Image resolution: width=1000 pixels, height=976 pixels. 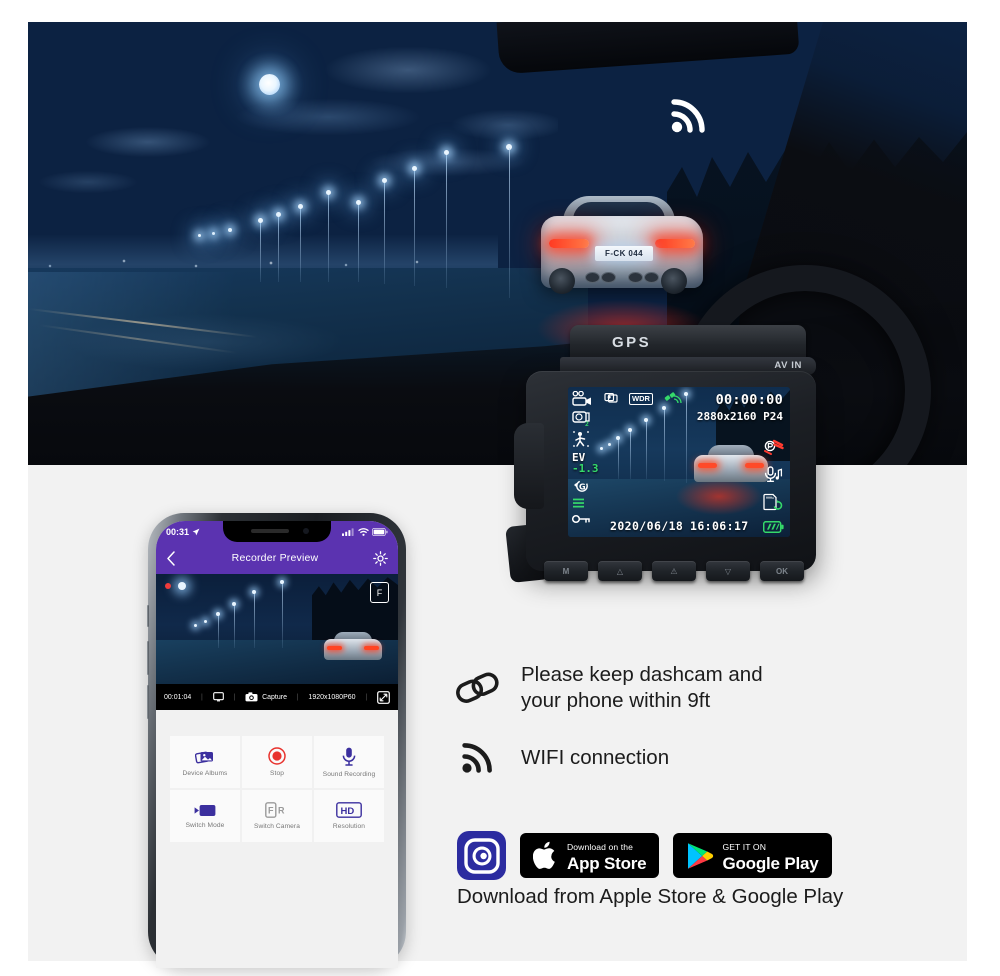 I want to click on albums-icon, so click(x=205, y=756).